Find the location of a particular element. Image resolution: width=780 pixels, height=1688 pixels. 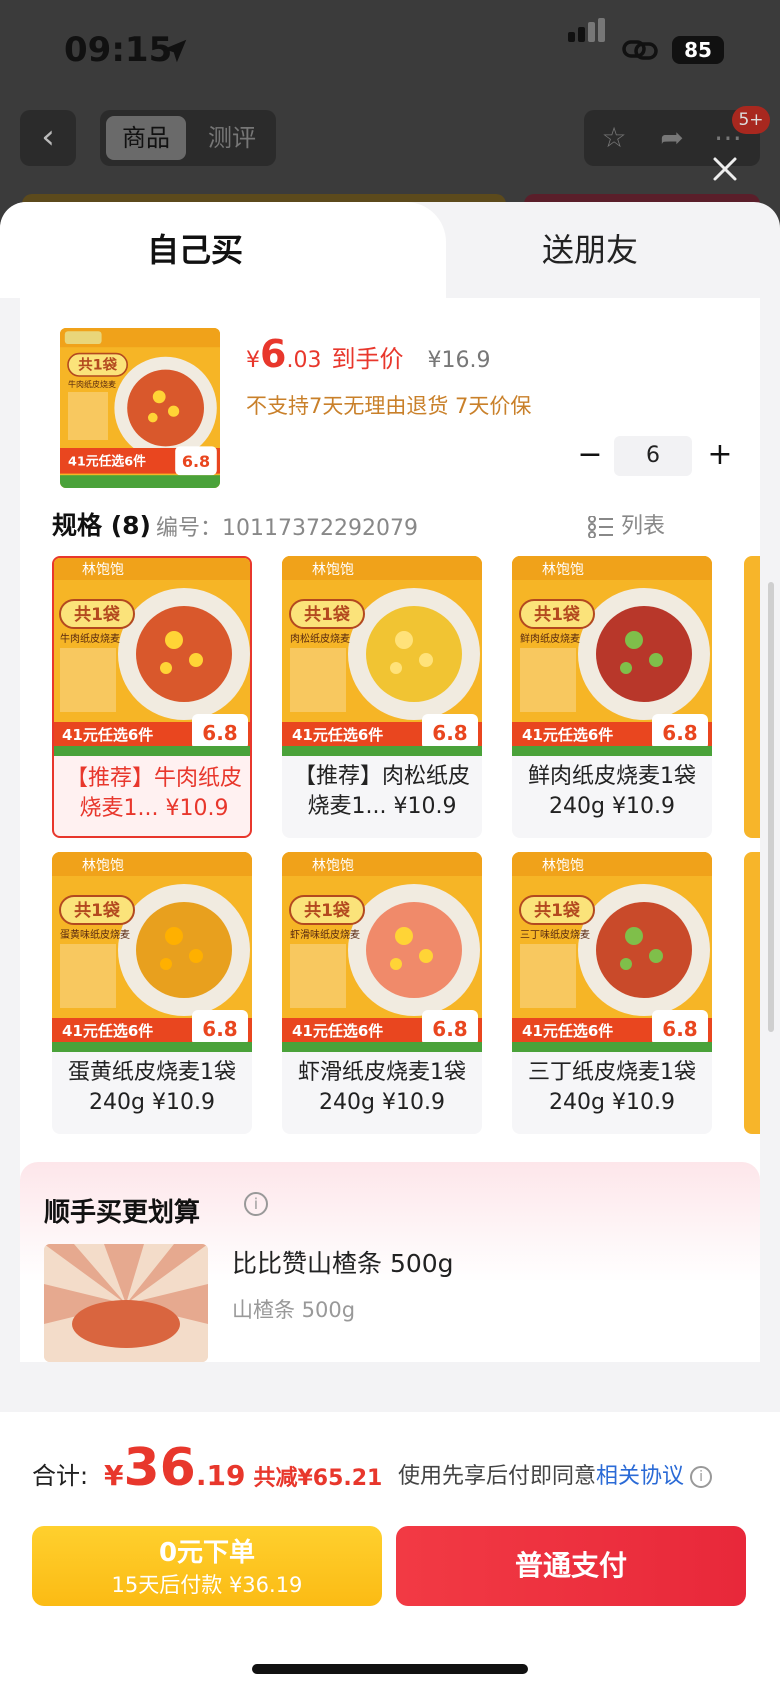

quantity-stepper: − 6 + is located at coordinates (655, 456).